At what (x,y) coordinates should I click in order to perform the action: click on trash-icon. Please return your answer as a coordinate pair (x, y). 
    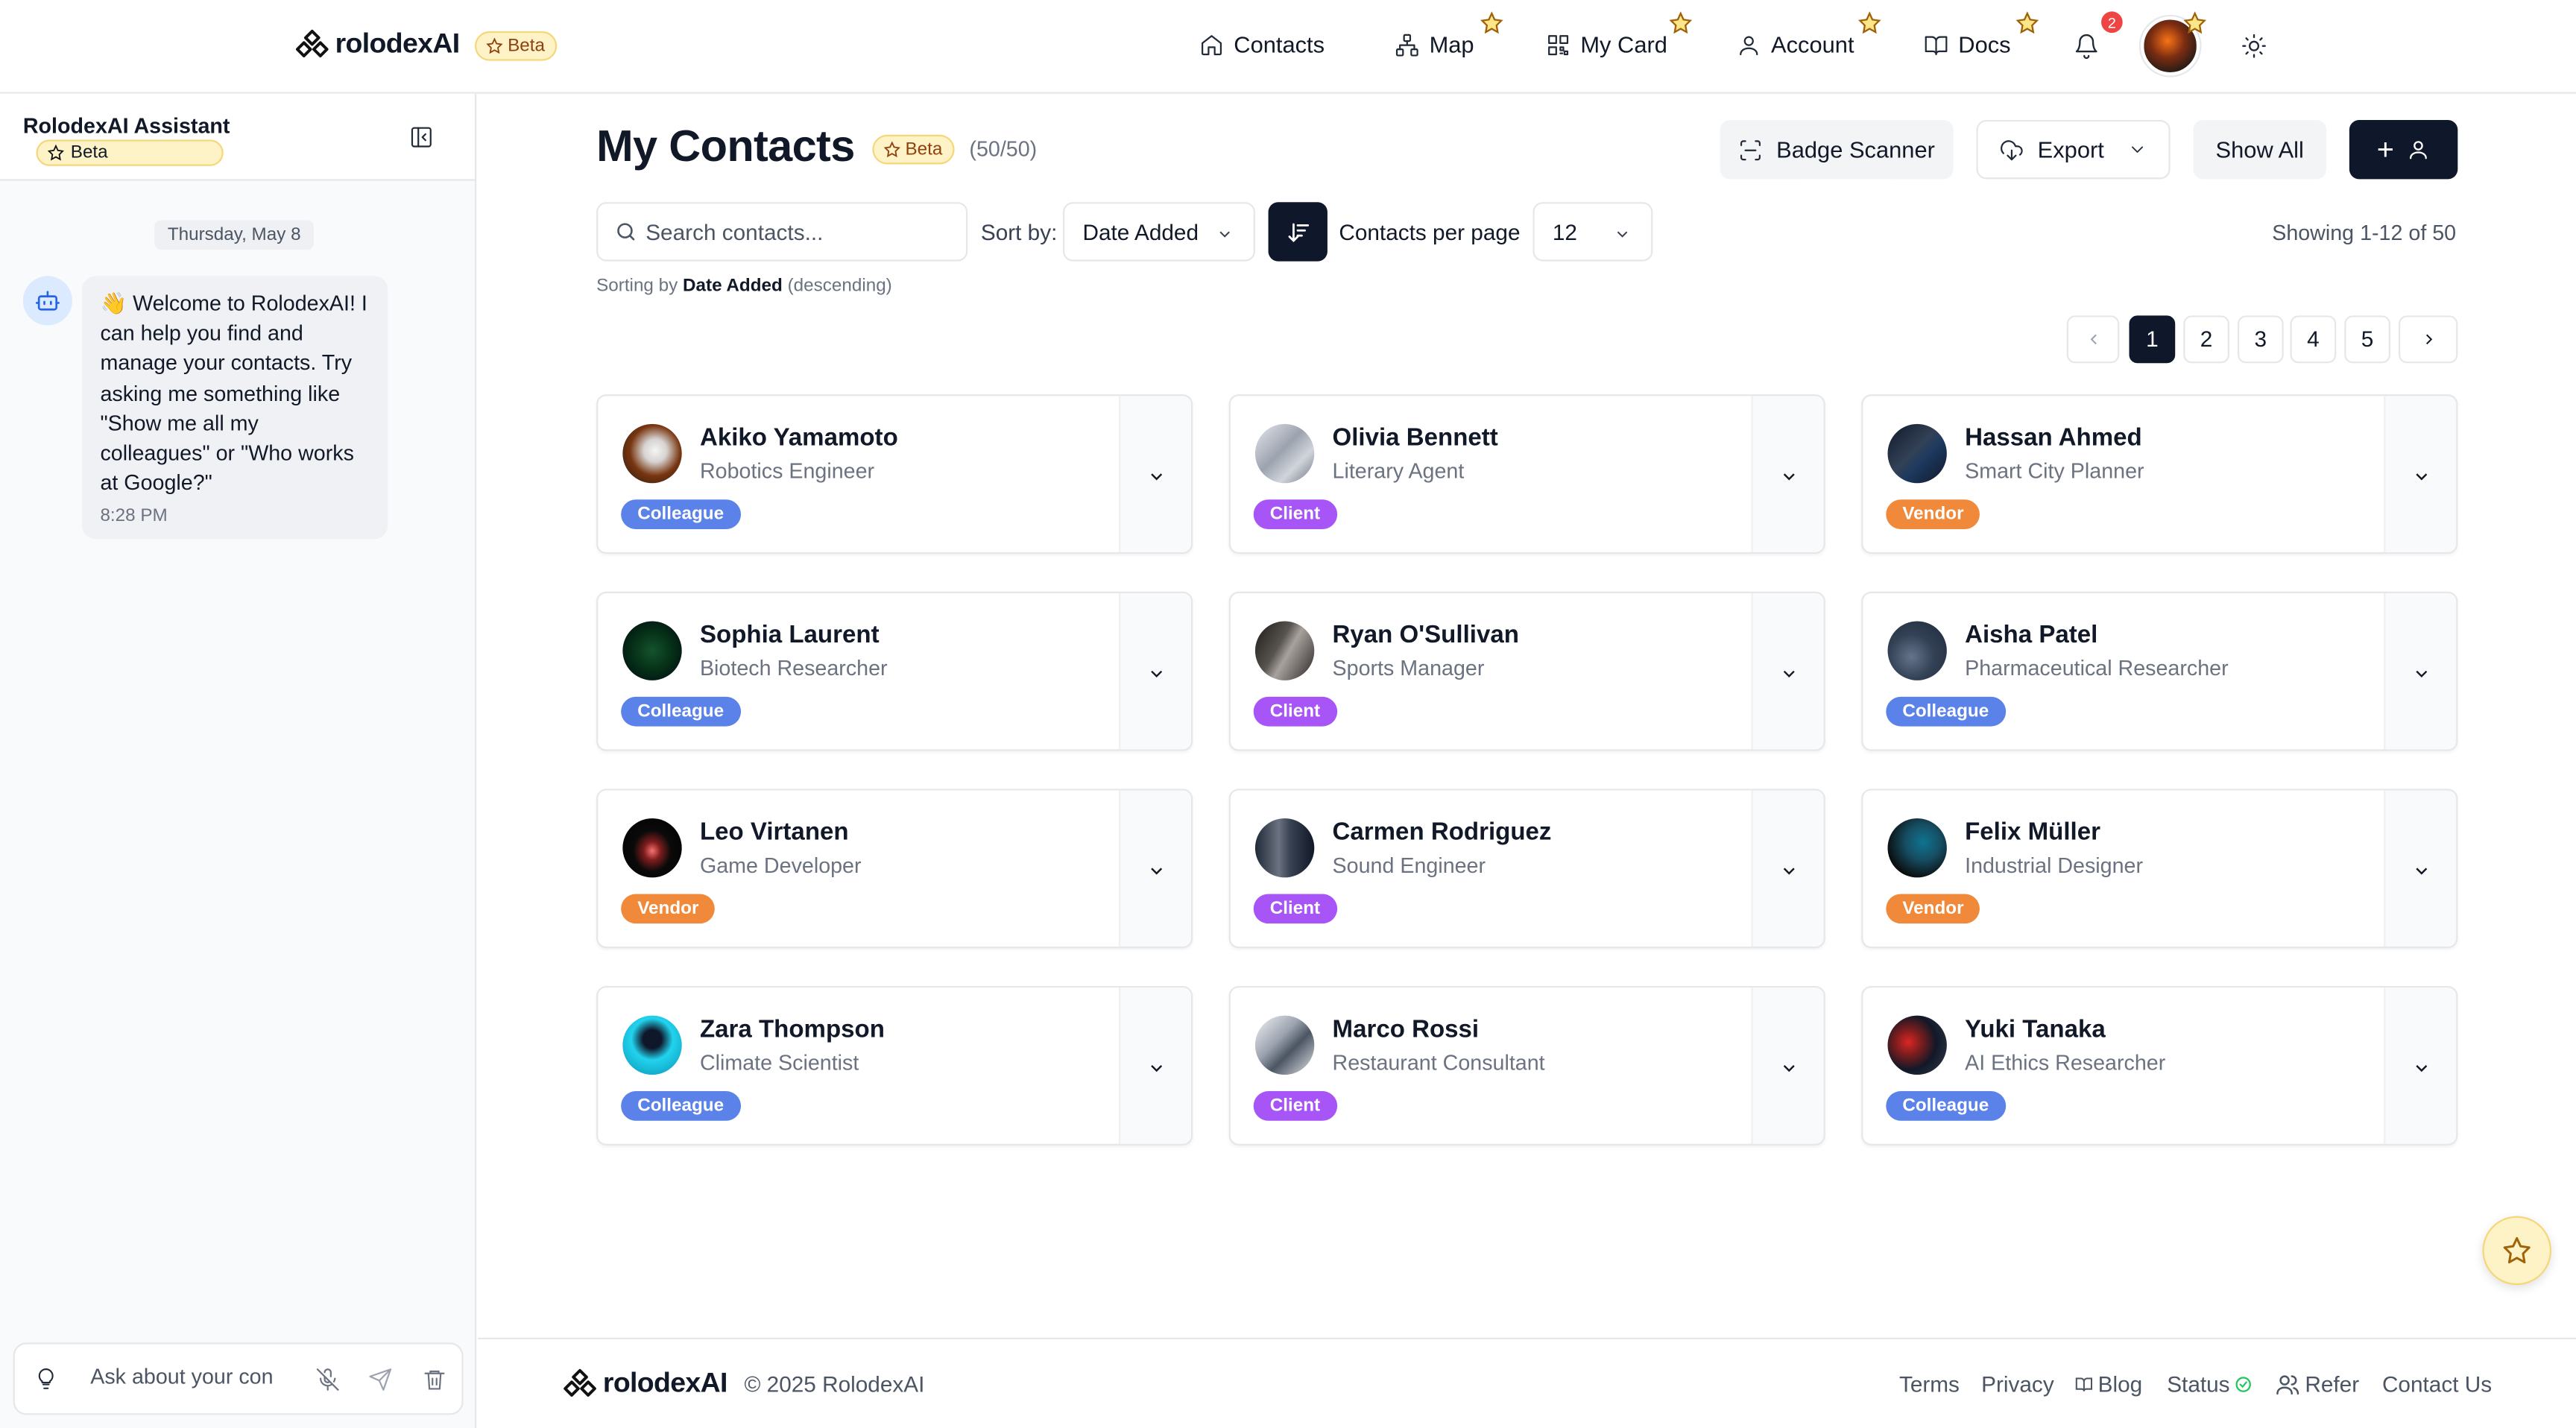
    Looking at the image, I should click on (434, 1379).